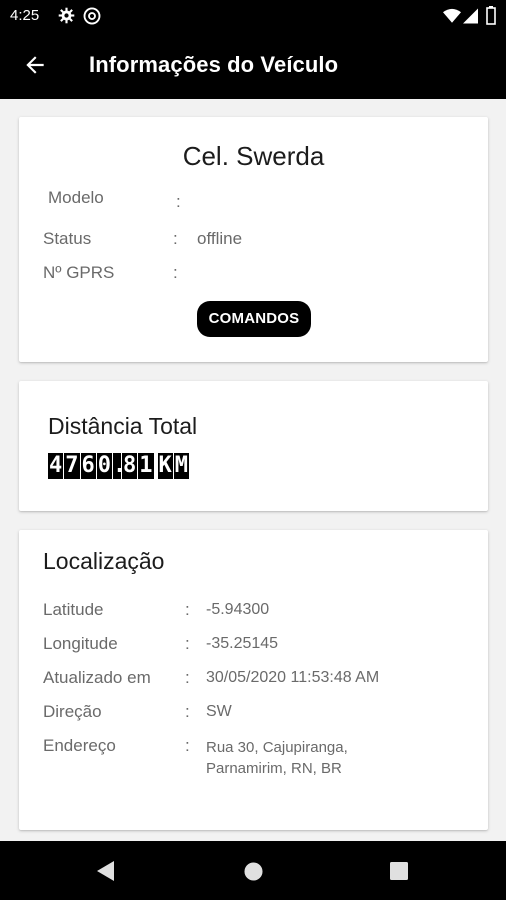 The width and height of the screenshot is (506, 900). What do you see at coordinates (72, 466) in the screenshot?
I see `odometer-digit: 7` at bounding box center [72, 466].